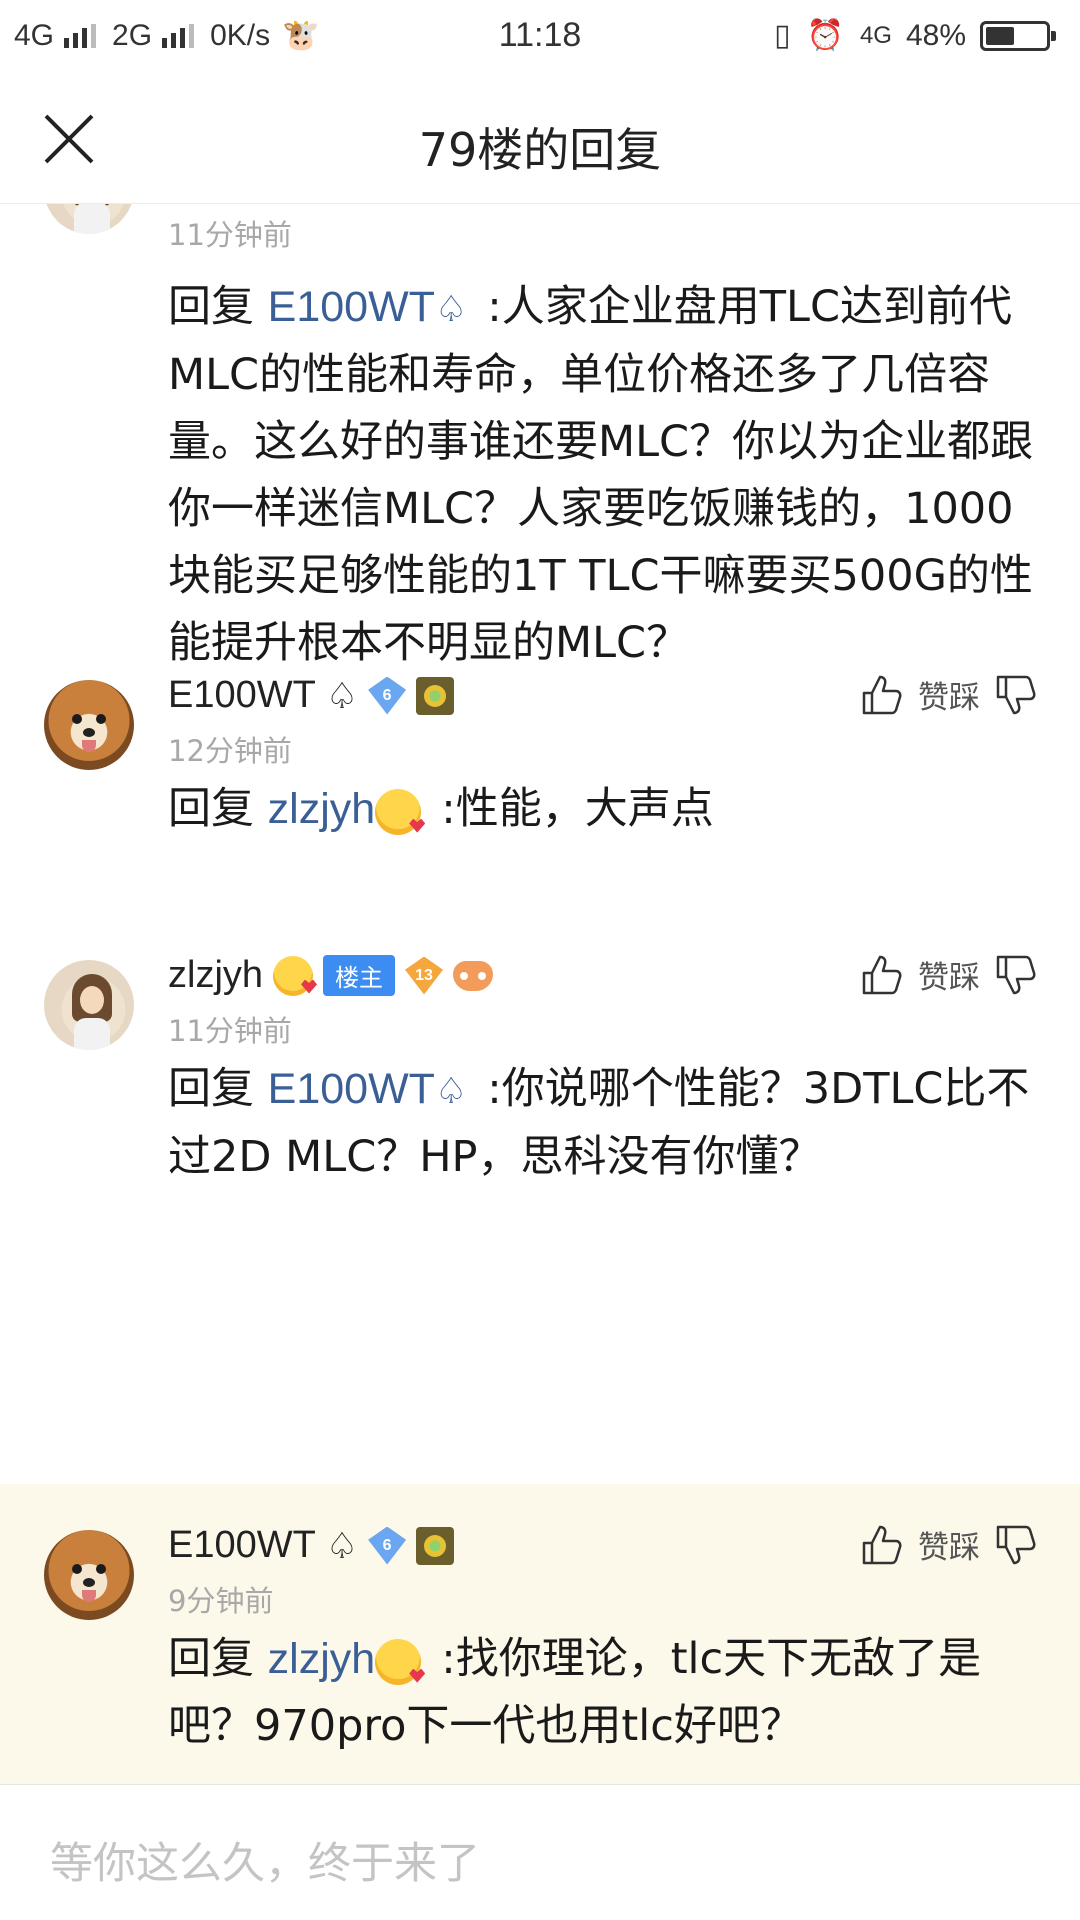  I want to click on level-badge: 13, so click(424, 975).